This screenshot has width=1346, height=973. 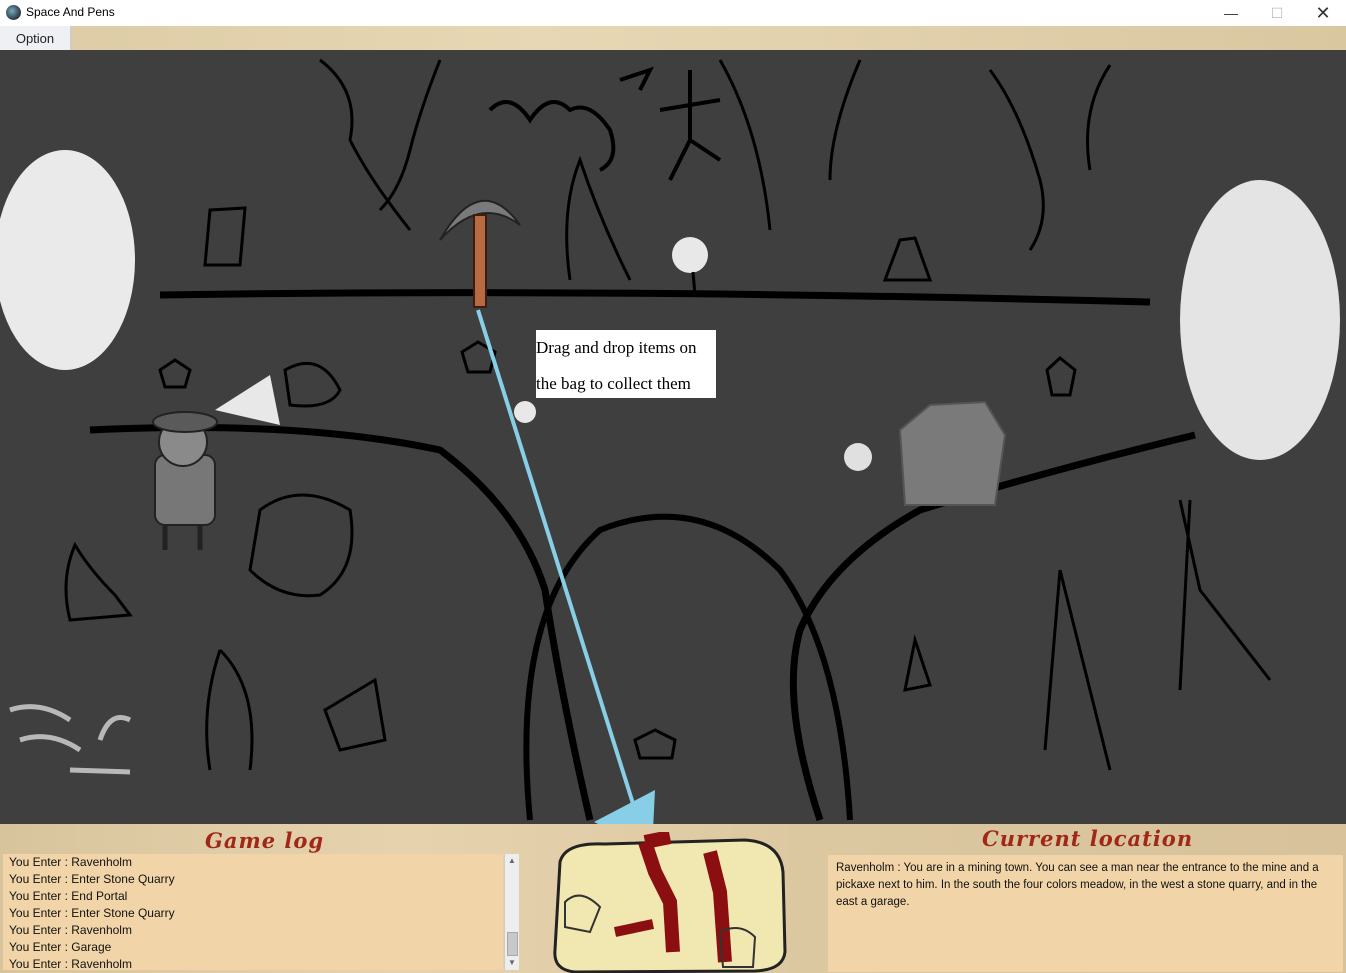 I want to click on drag-arrowhead, so click(x=624, y=807).